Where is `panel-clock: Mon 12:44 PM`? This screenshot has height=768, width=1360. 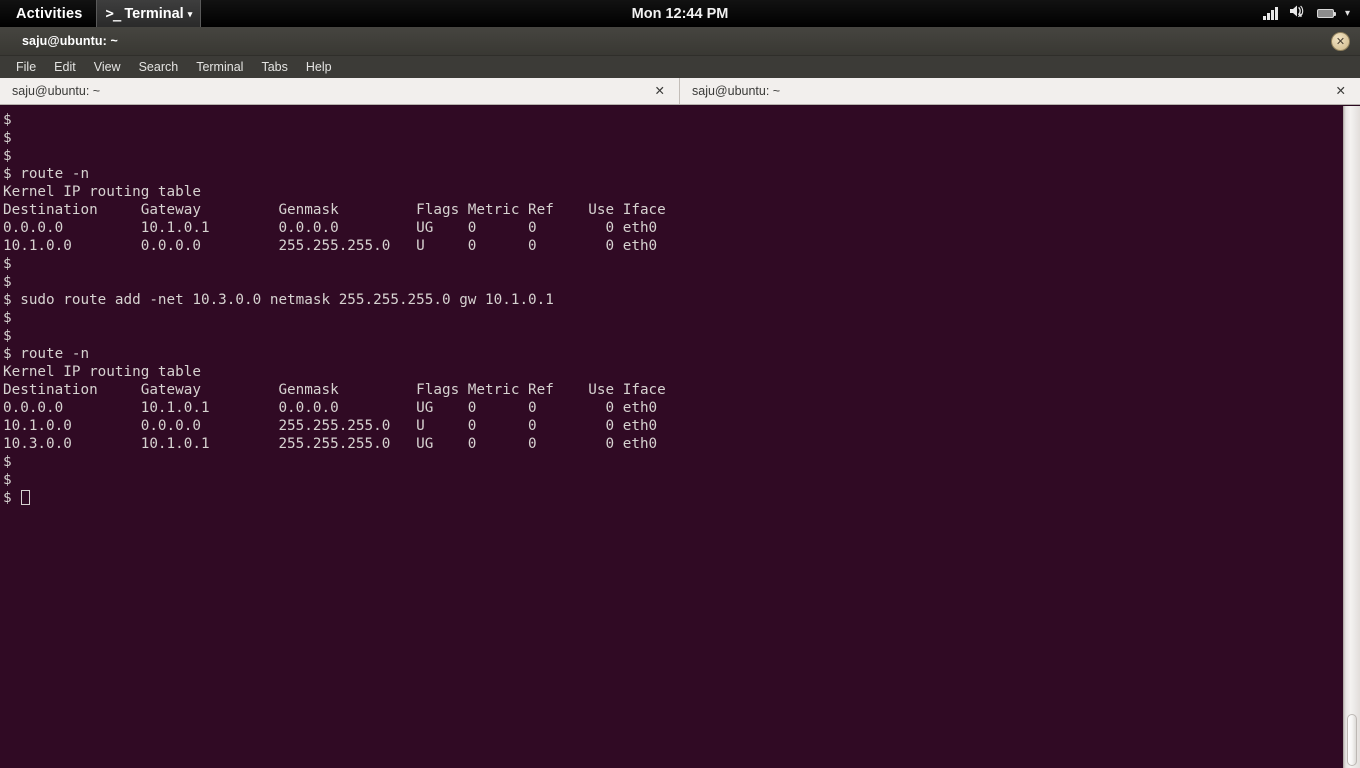
panel-clock: Mon 12:44 PM is located at coordinates (680, 14).